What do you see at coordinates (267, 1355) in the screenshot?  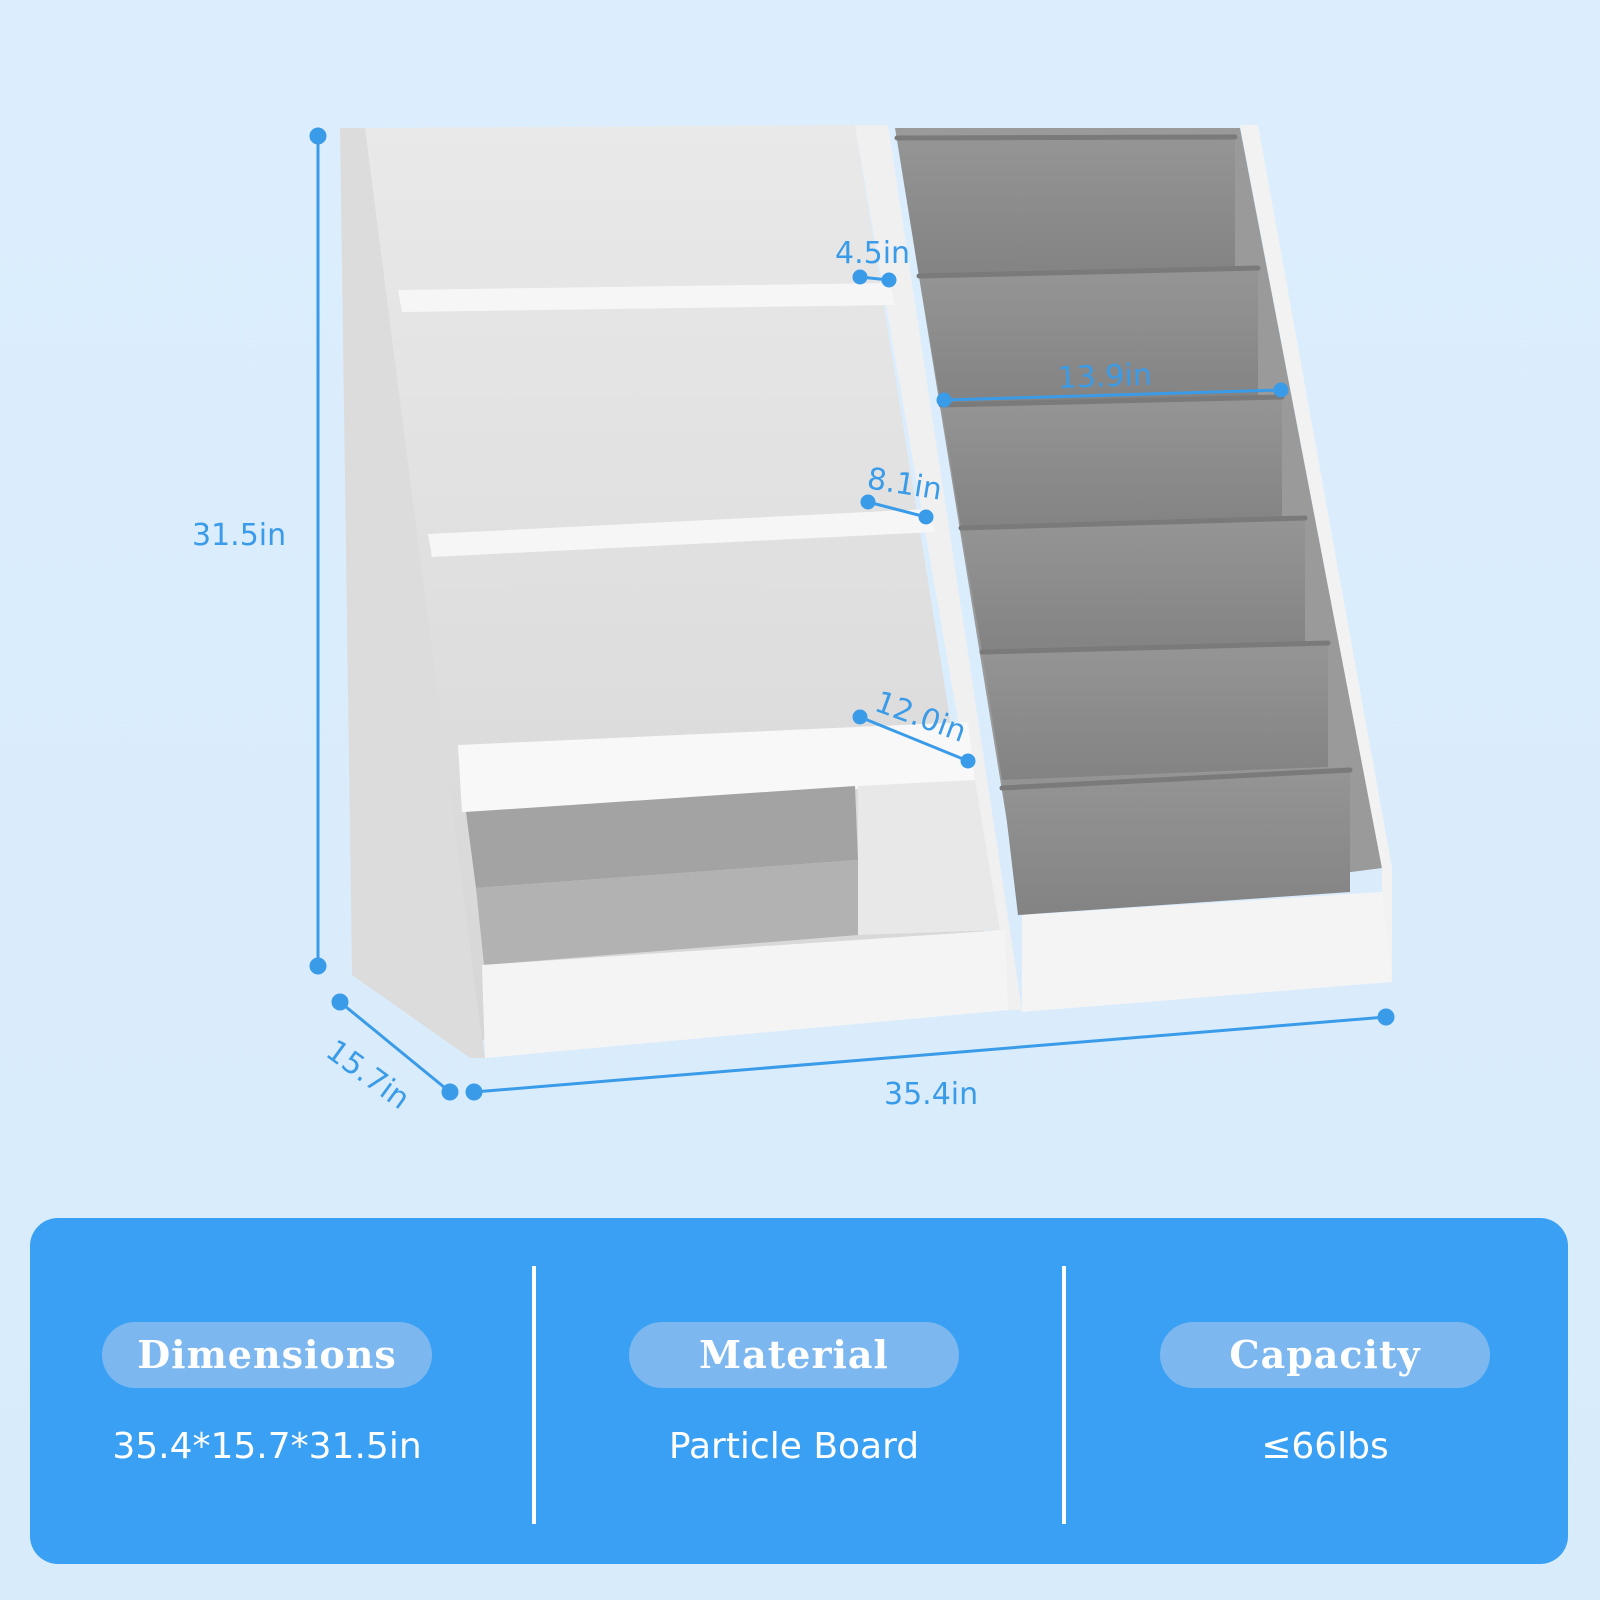 I see `dimensions-title: Dimensions` at bounding box center [267, 1355].